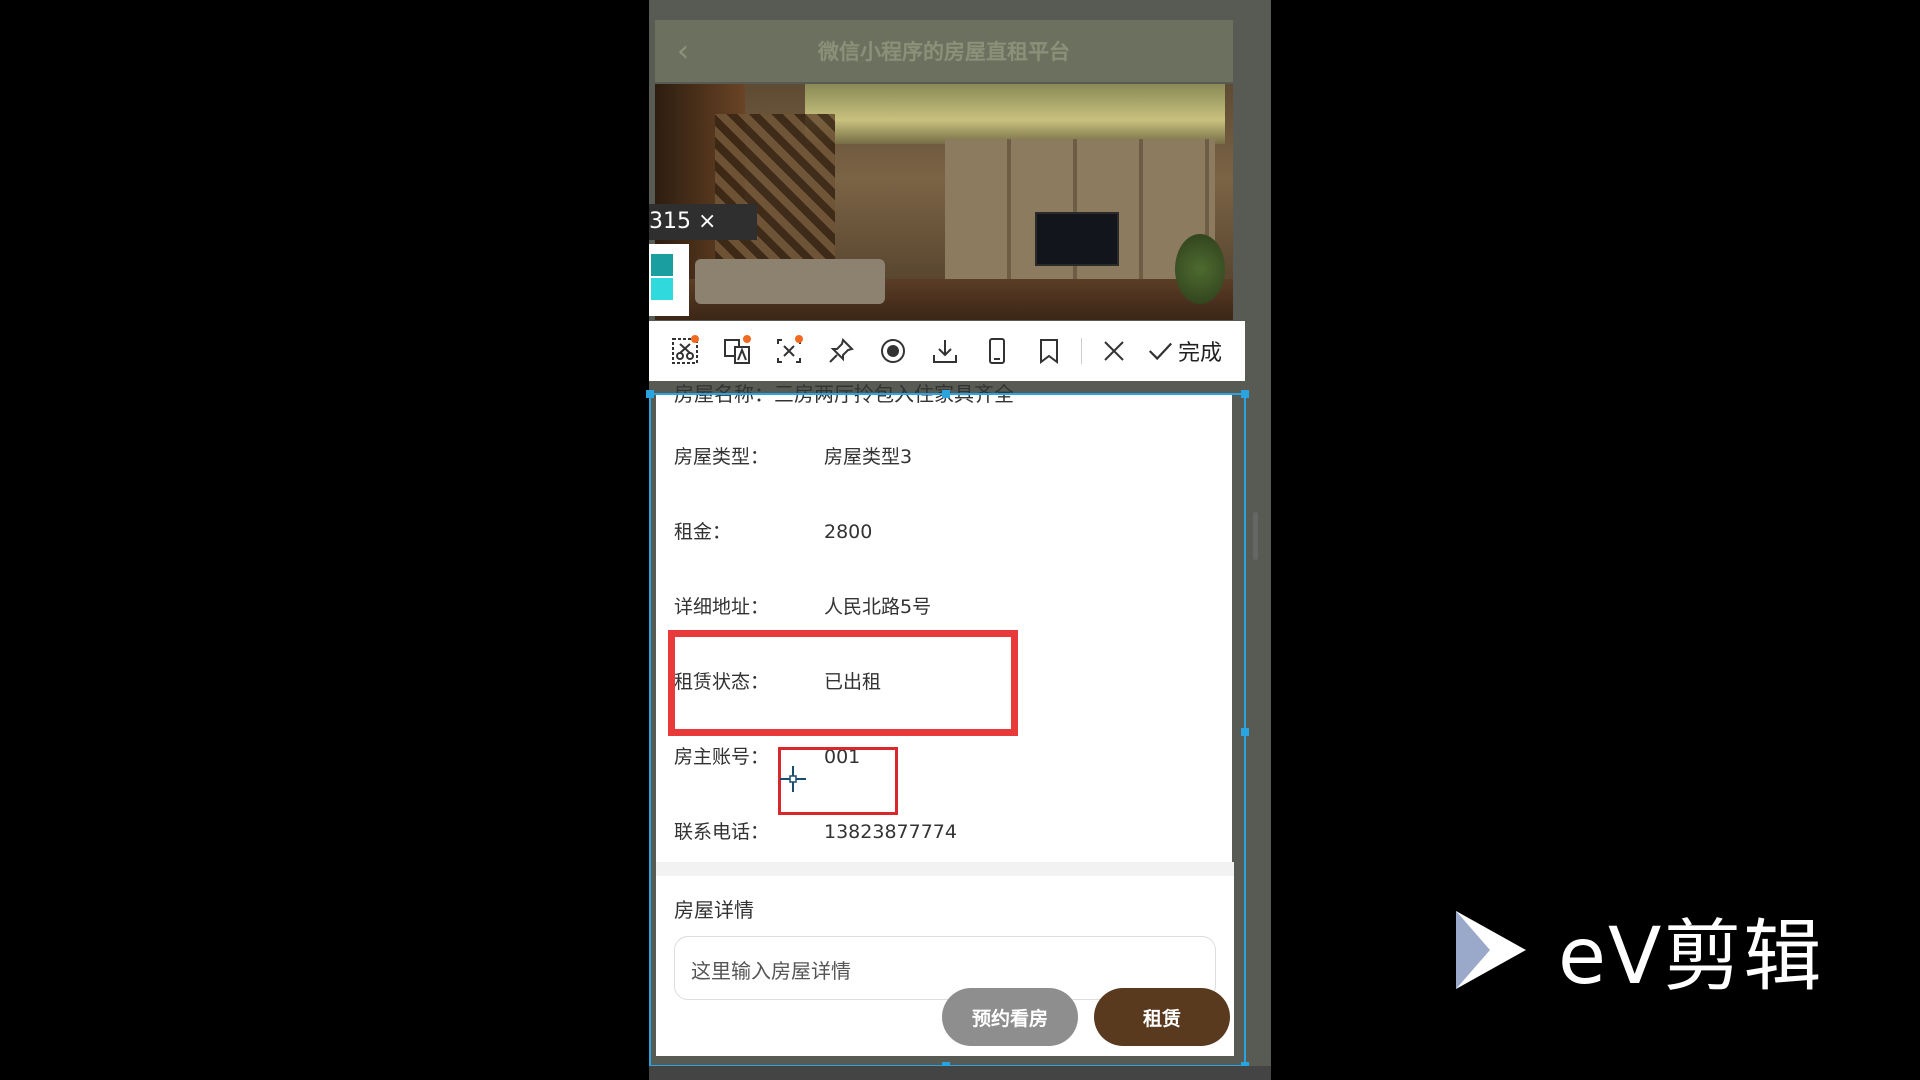 Image resolution: width=1920 pixels, height=1080 pixels. What do you see at coordinates (737, 351) in the screenshot?
I see `translate-icon` at bounding box center [737, 351].